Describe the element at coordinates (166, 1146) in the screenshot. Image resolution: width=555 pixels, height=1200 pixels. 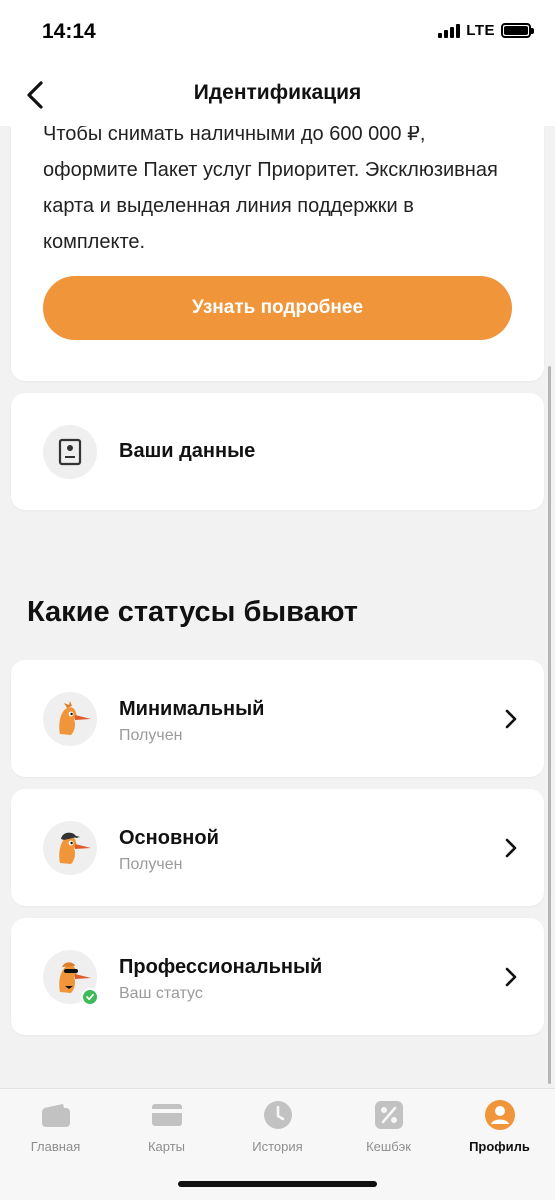
I see `tab-label: Карты` at that location.